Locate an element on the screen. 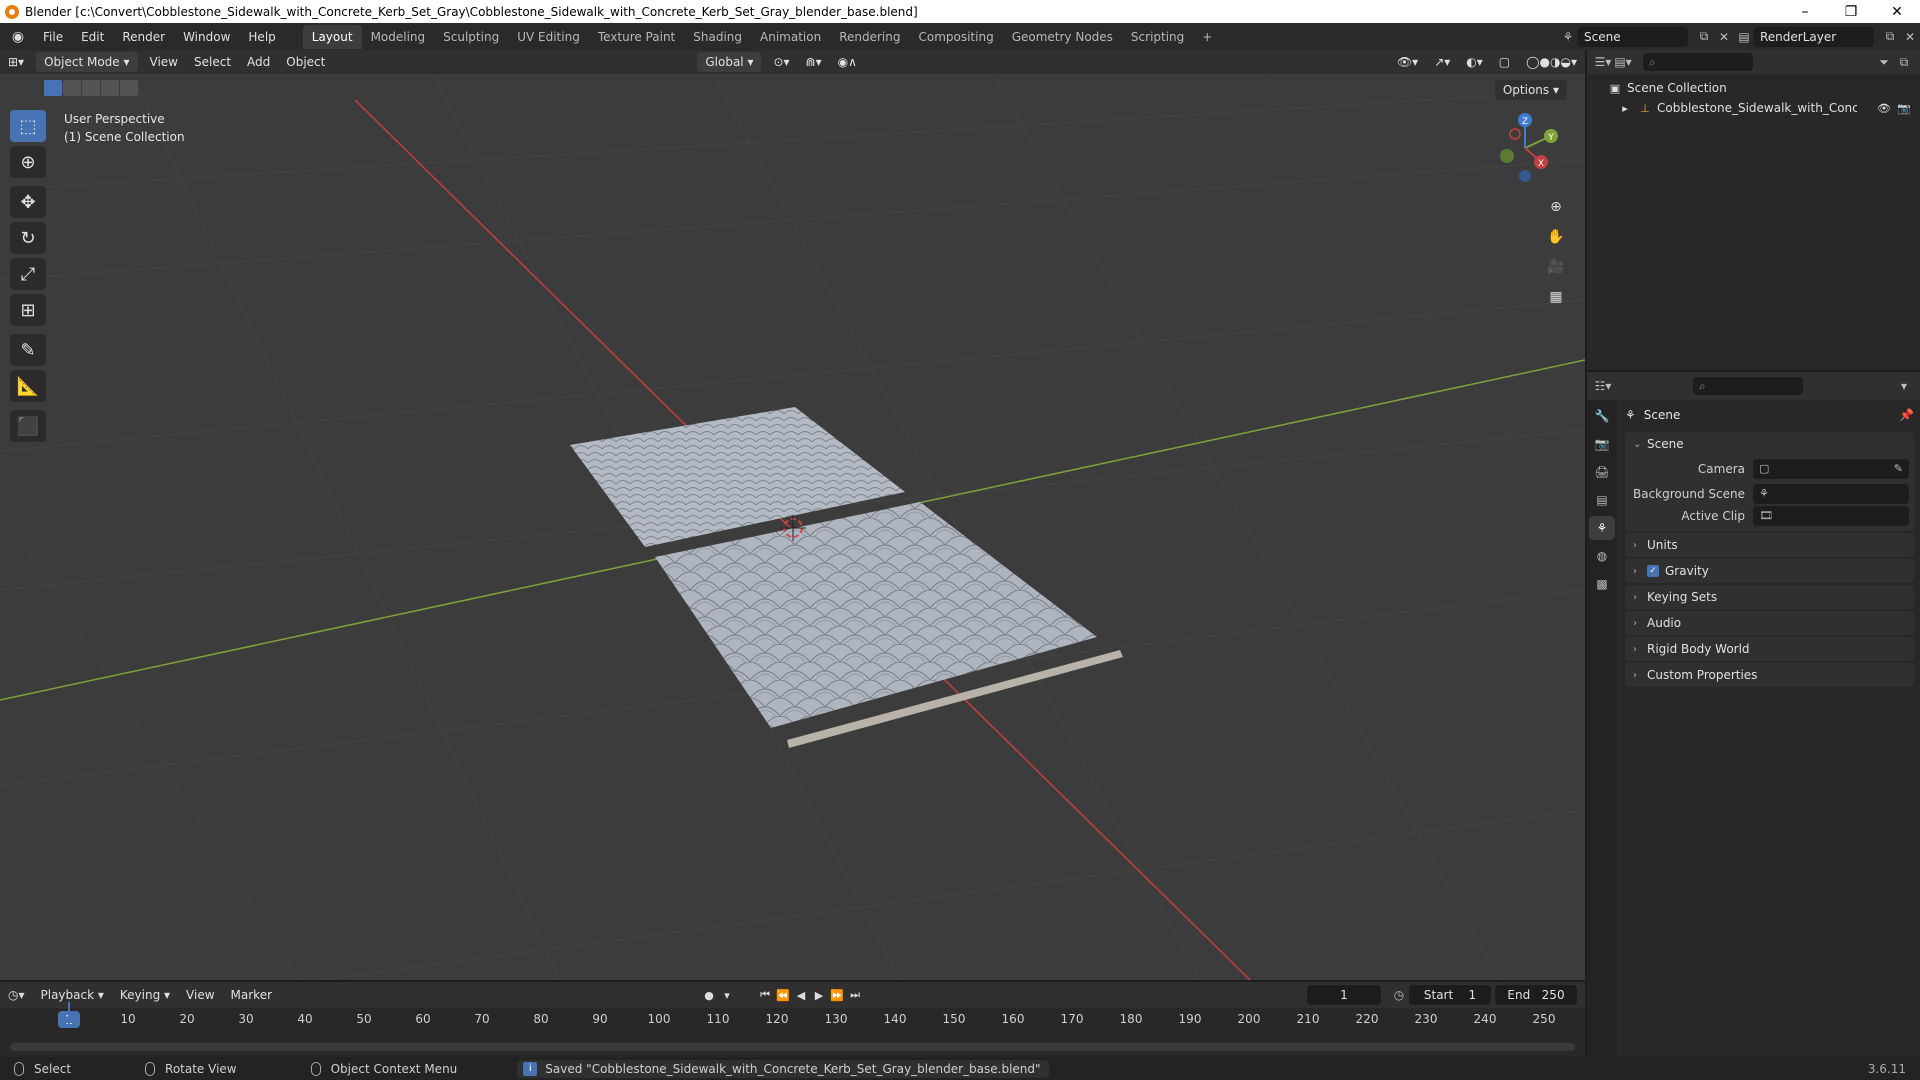 The height and width of the screenshot is (1080, 1920). camera-view-icon: 🎥 is located at coordinates (1556, 267).